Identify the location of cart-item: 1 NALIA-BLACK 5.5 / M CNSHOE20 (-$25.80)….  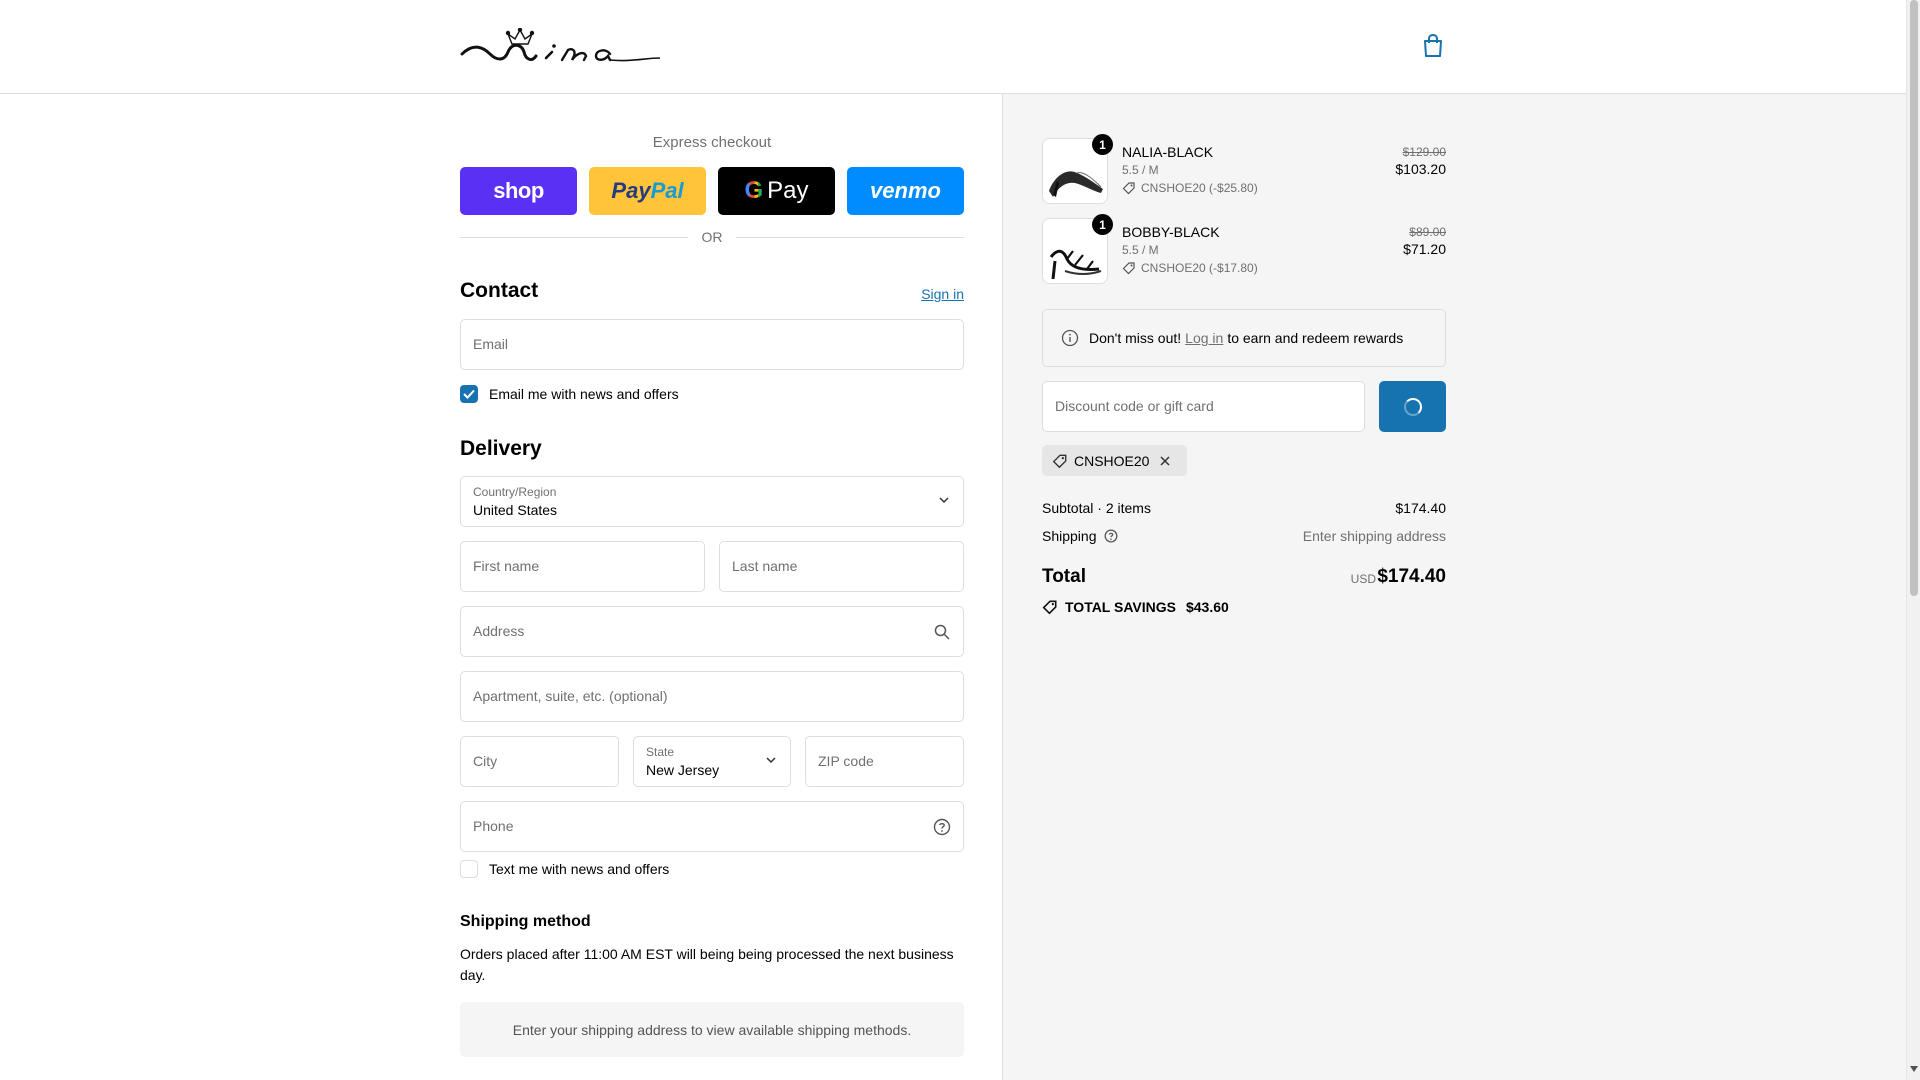
(1244, 169).